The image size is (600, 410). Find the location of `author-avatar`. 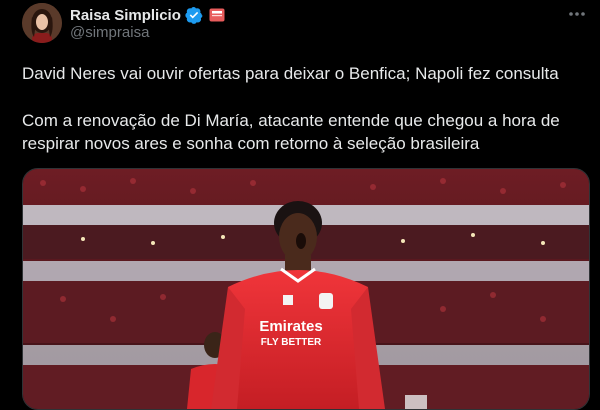

author-avatar is located at coordinates (42, 23).